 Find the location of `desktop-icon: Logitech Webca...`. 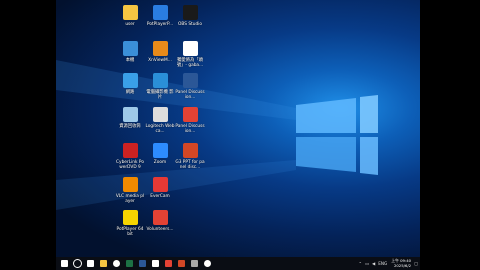

desktop-icon: Logitech Webca... is located at coordinates (160, 126).